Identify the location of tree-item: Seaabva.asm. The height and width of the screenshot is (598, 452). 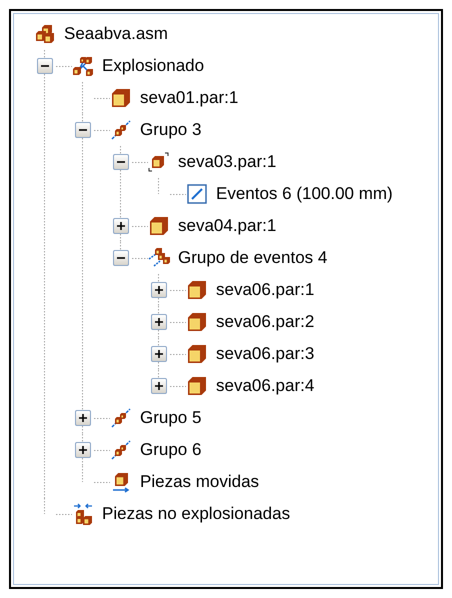
(116, 34).